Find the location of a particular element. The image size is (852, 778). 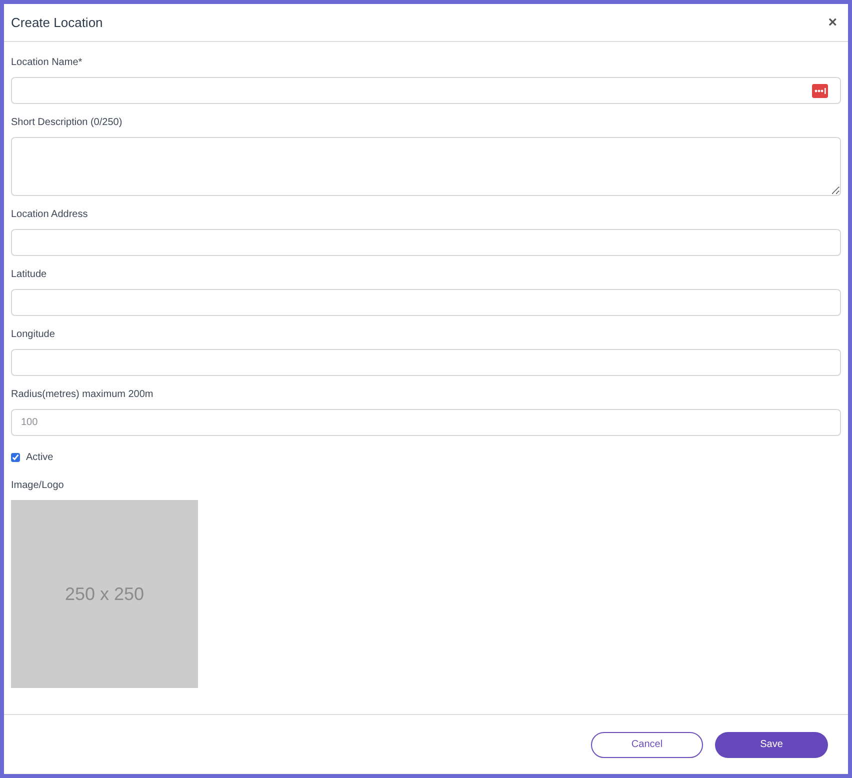

save-button: Save is located at coordinates (771, 745).